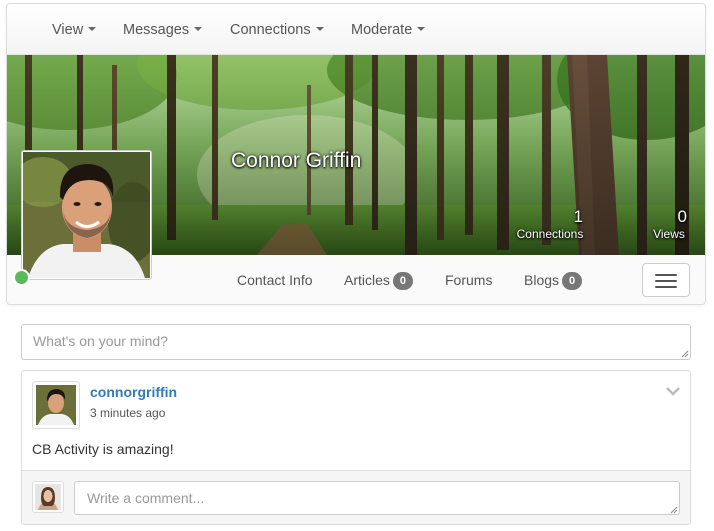  What do you see at coordinates (666, 280) in the screenshot?
I see `menu-toggle-button` at bounding box center [666, 280].